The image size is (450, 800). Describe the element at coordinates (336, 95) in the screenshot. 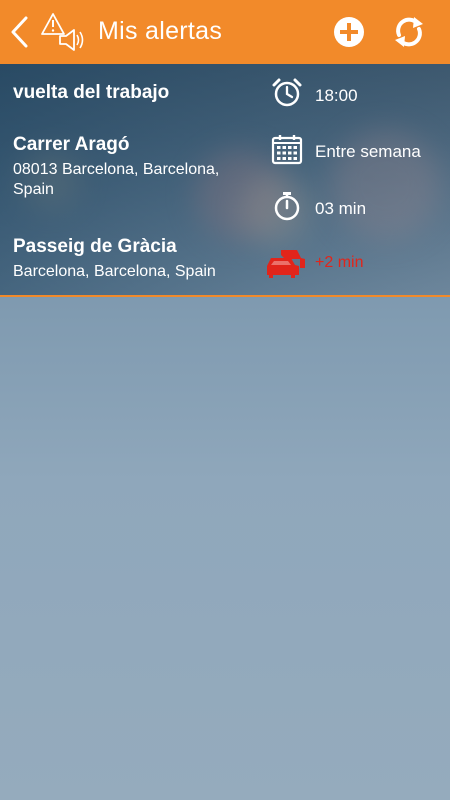

I see `alert-time: 18:00` at that location.